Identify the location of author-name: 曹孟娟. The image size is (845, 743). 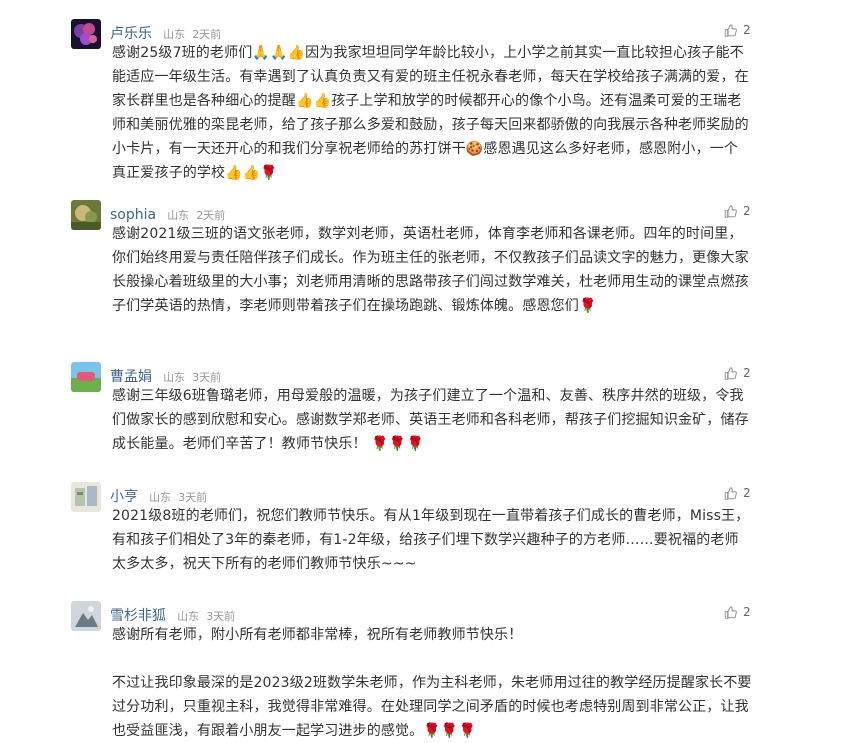
(131, 377).